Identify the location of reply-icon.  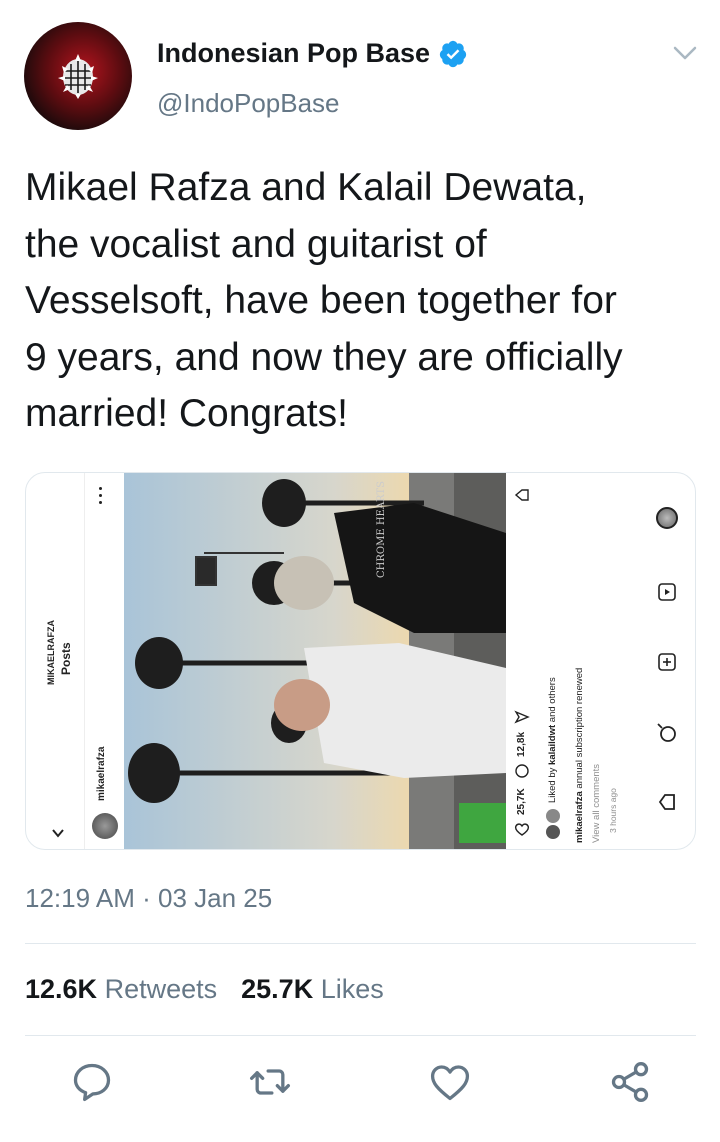
(92, 1082).